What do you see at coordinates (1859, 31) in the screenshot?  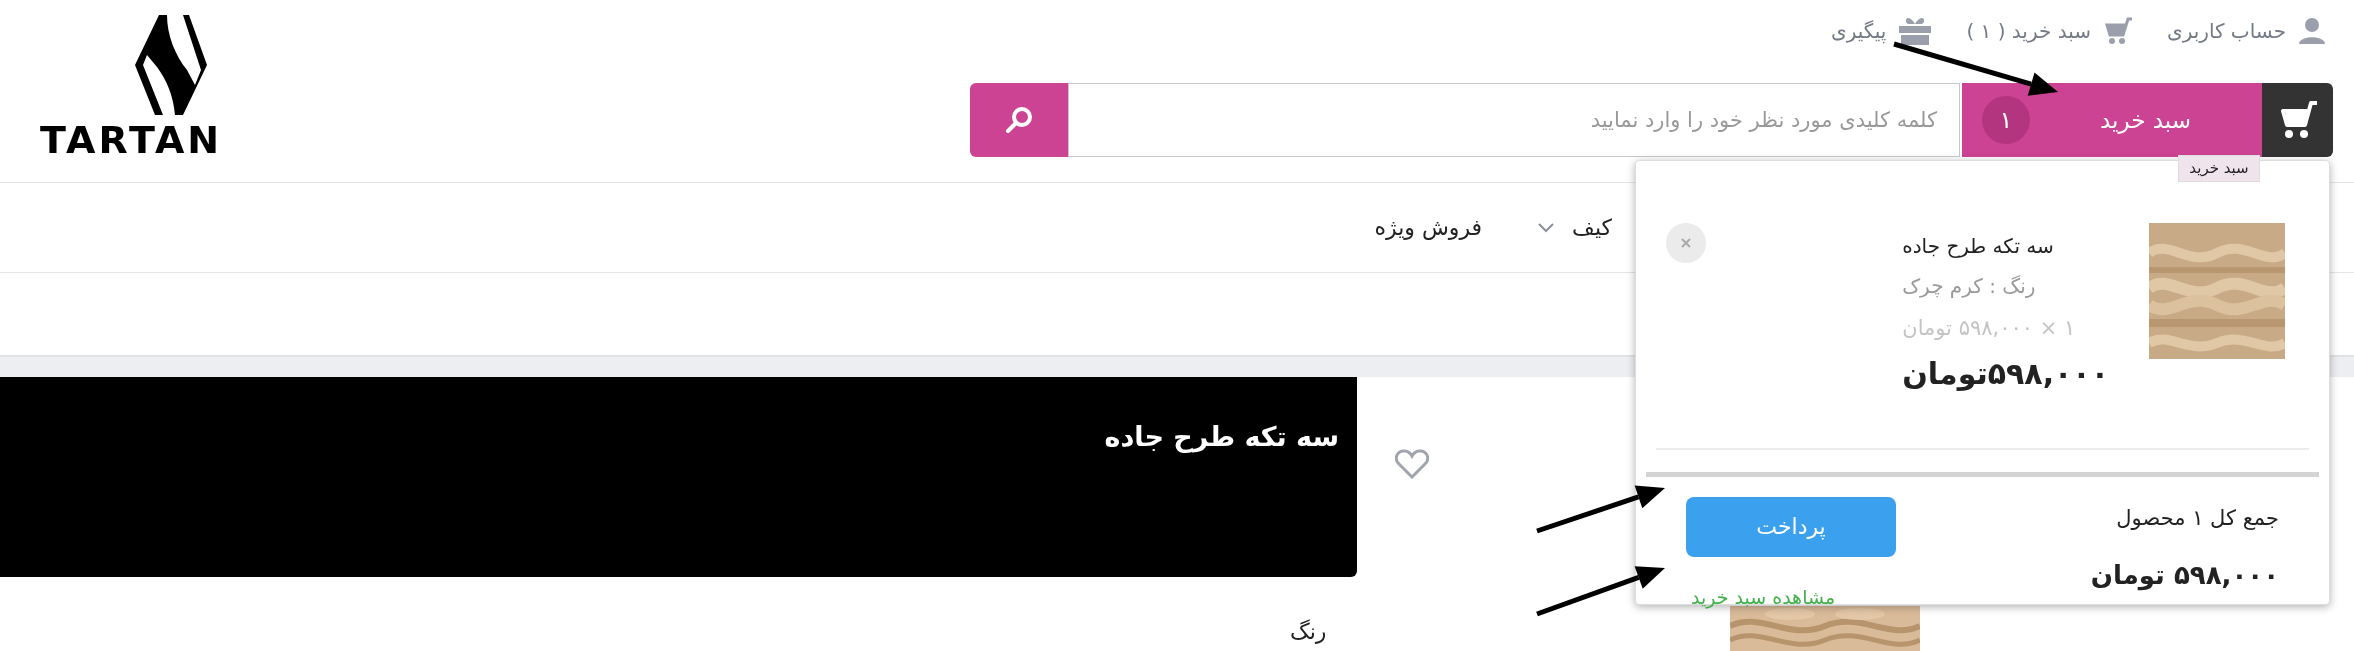 I see `top-link: پیگیری` at bounding box center [1859, 31].